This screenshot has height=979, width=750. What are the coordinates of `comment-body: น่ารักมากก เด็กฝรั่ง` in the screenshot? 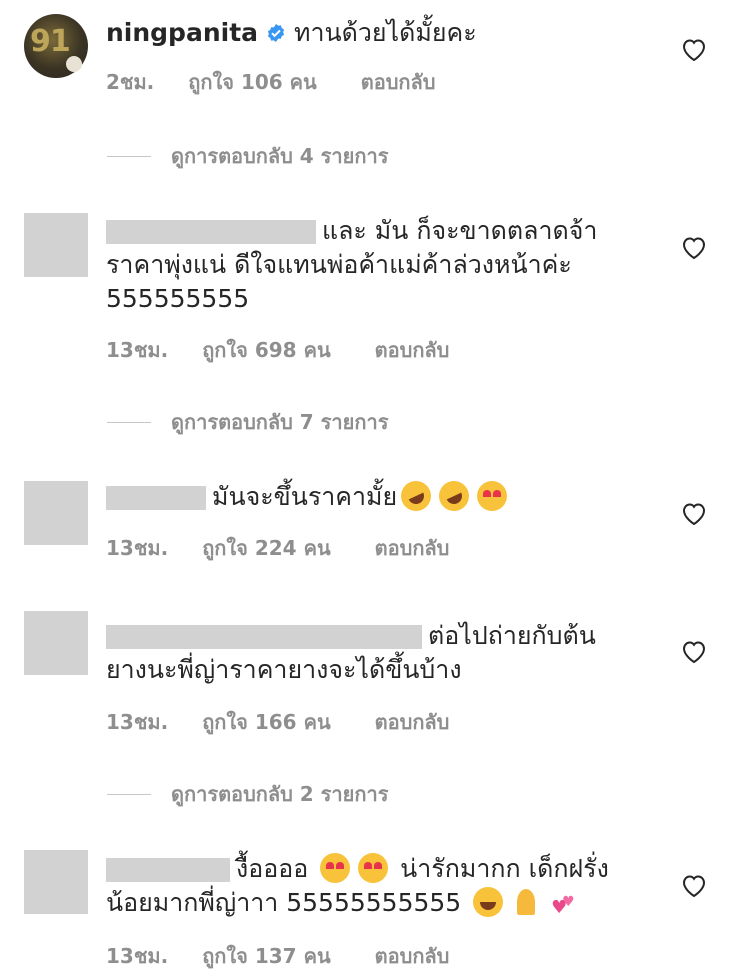 It's located at (504, 868).